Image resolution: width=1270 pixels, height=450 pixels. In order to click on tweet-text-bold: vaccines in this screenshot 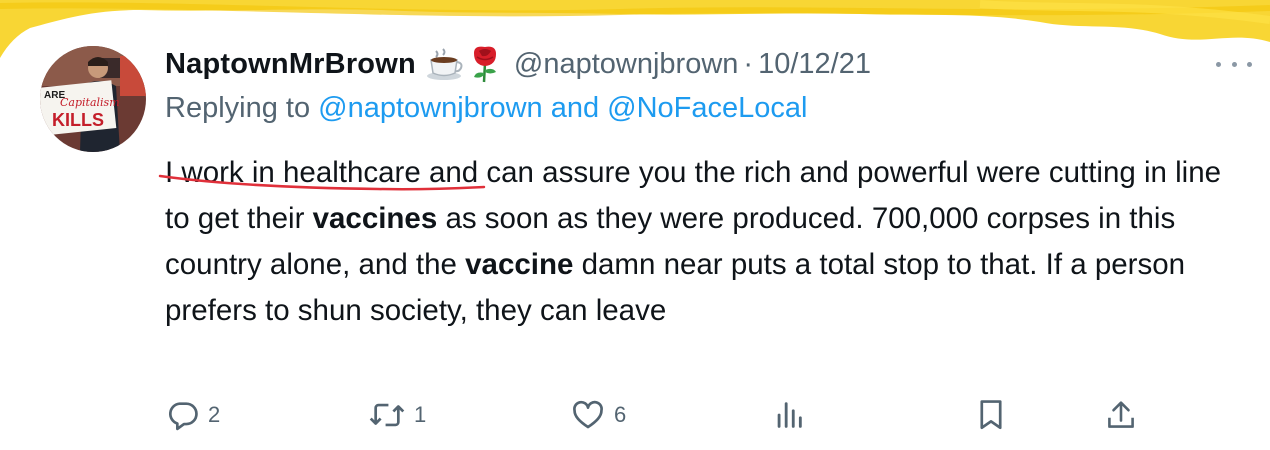, I will do `click(375, 218)`.